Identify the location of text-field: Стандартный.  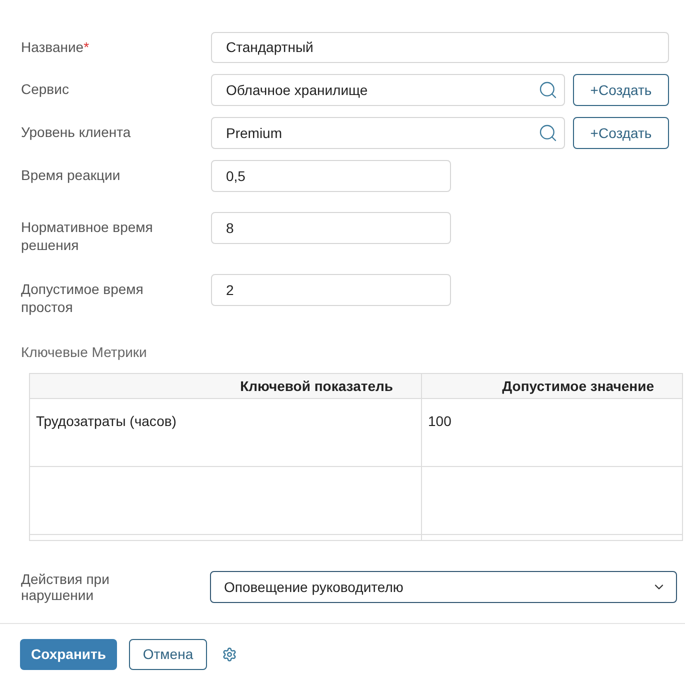
(440, 47).